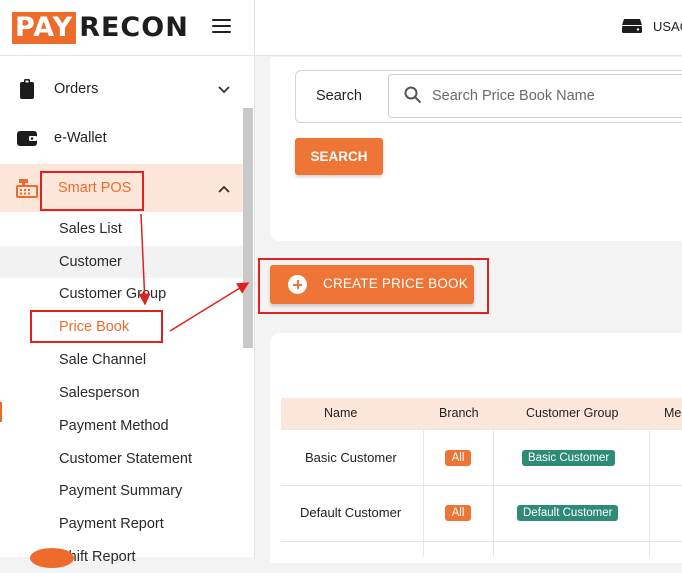 This screenshot has width=682, height=573. What do you see at coordinates (221, 26) in the screenshot?
I see `menu-toggle-icon` at bounding box center [221, 26].